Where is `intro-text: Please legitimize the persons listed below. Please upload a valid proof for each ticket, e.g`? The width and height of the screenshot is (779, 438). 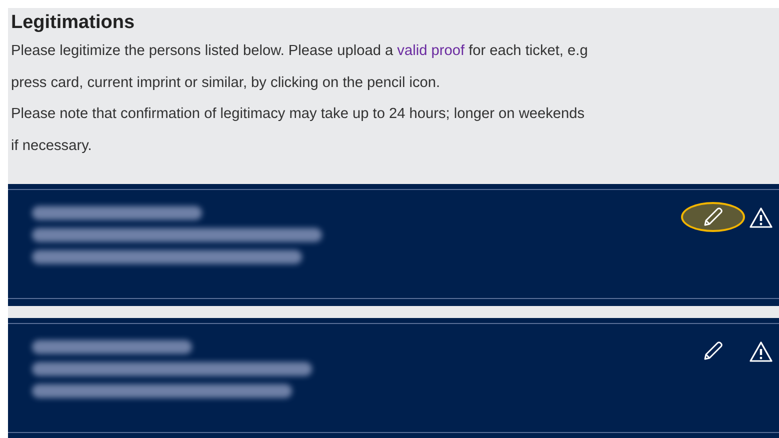 intro-text: Please legitimize the persons listed below. Please upload a valid proof for each ticket, e.g is located at coordinates (299, 51).